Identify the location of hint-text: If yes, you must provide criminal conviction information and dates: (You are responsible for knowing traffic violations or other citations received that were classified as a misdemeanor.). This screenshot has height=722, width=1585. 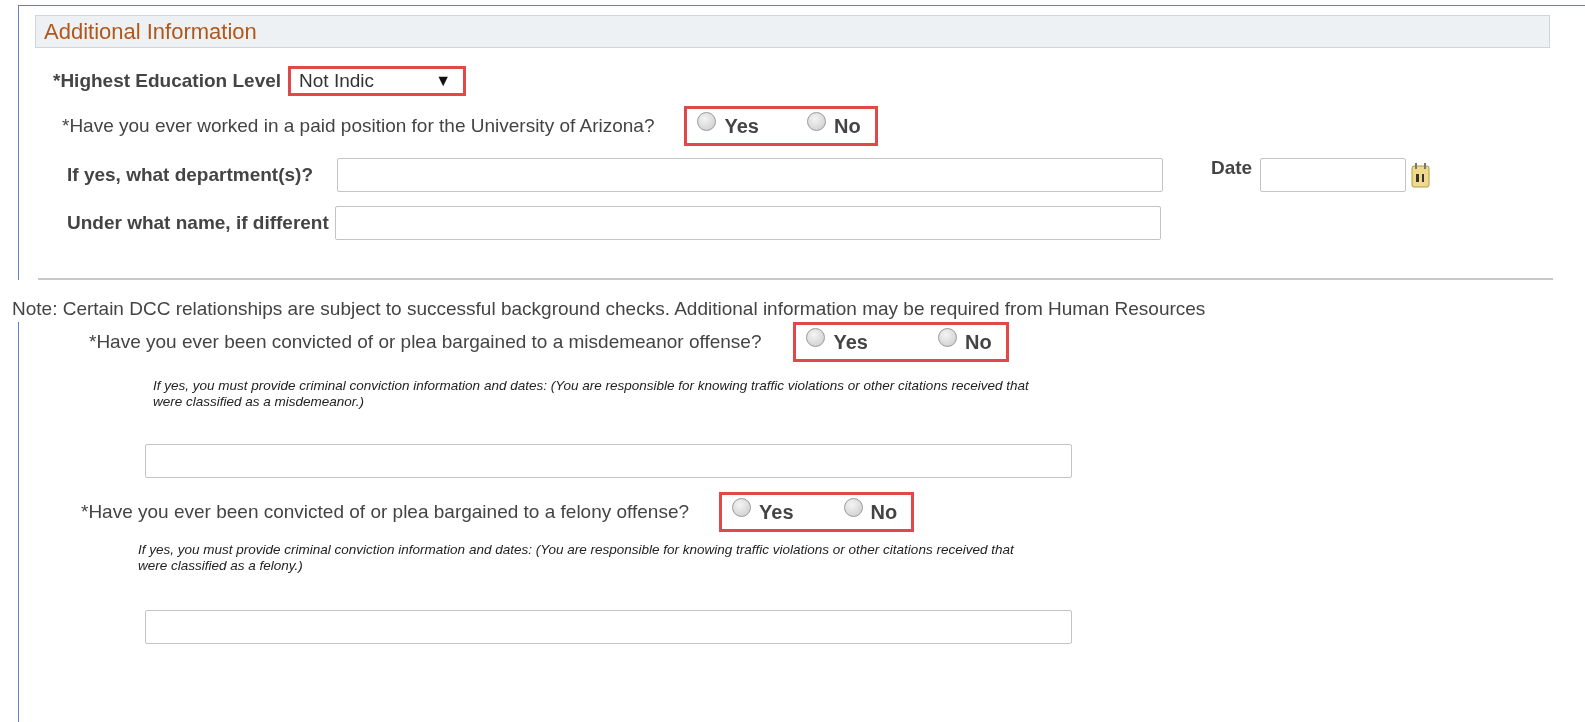
(591, 394).